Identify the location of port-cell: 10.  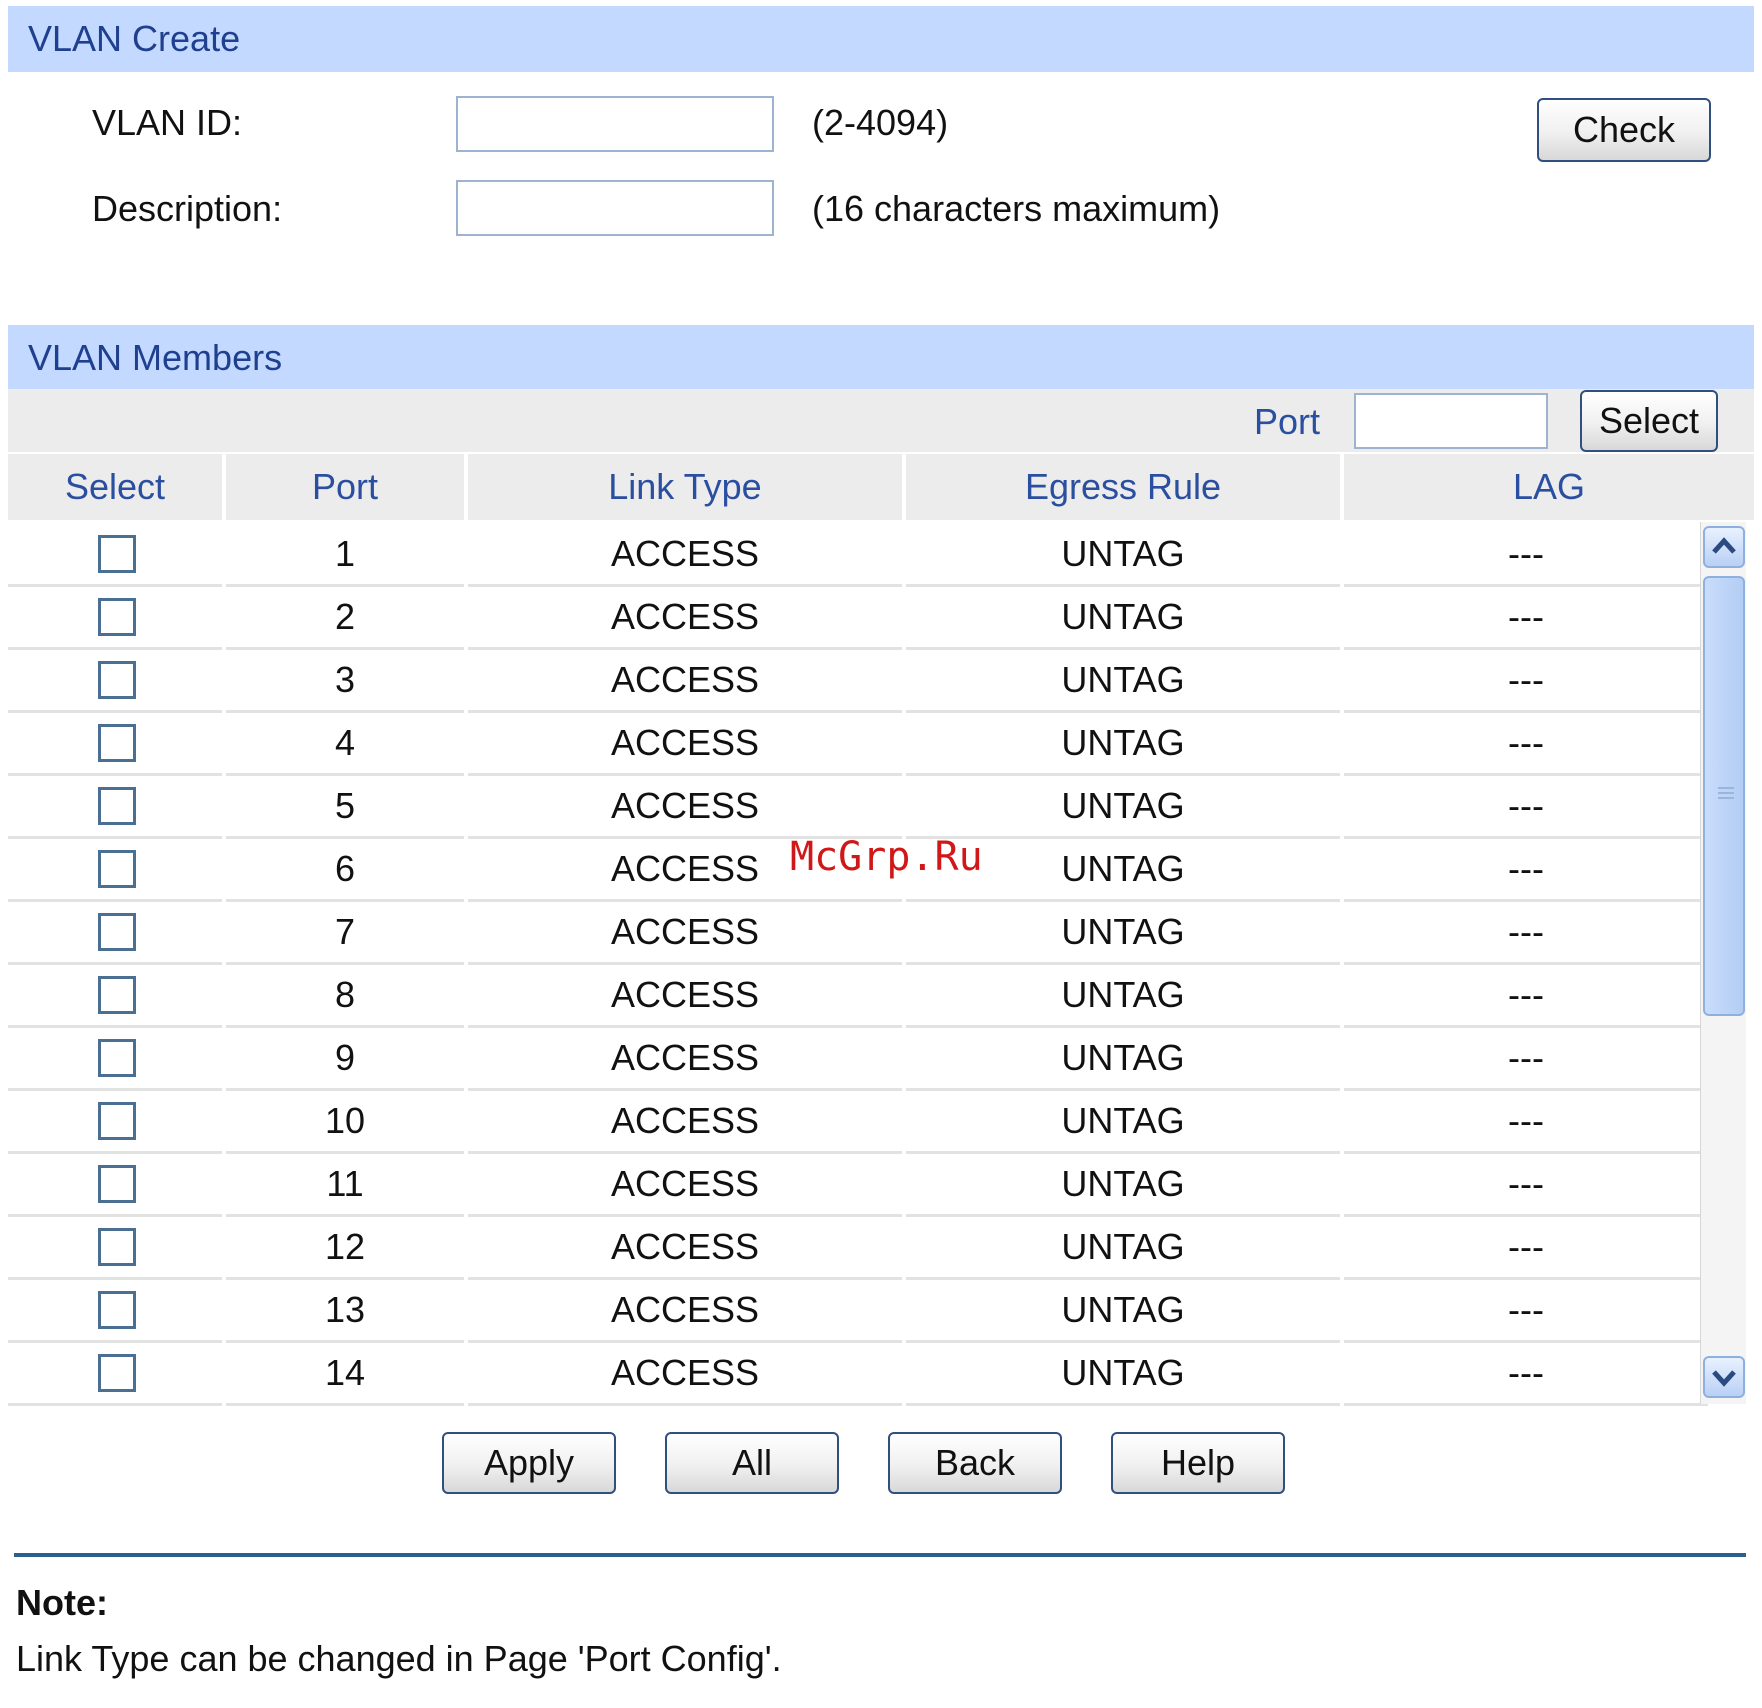
(345, 1122).